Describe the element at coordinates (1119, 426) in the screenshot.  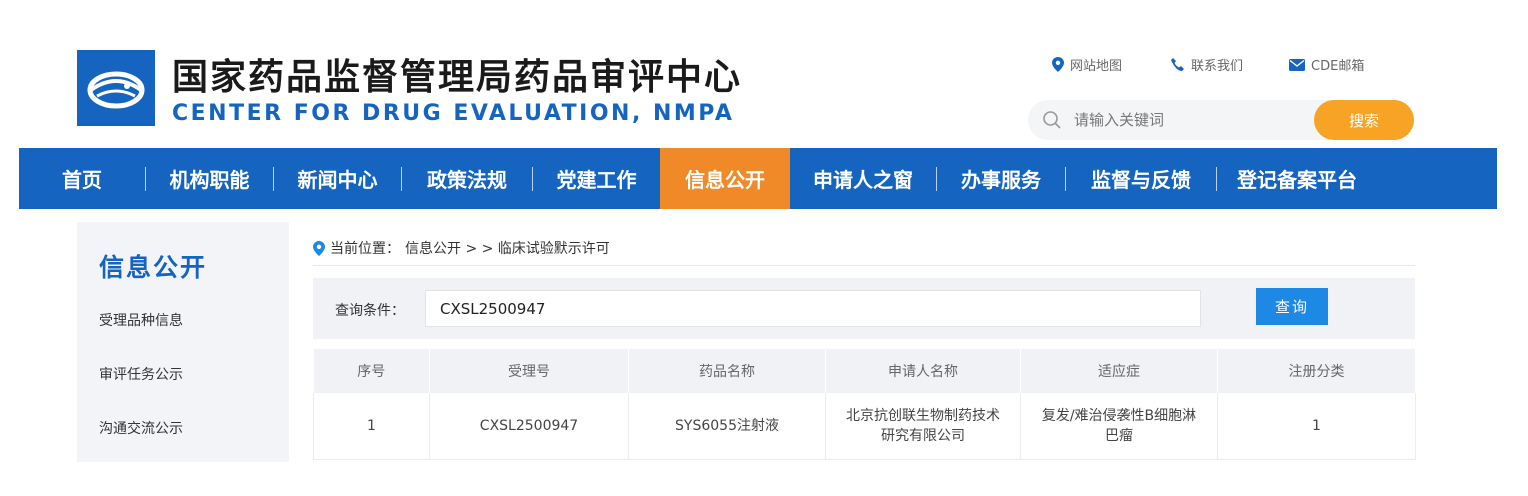
I see `cell-indication: 复发/难治侵袭性B细胞淋巴瘤` at that location.